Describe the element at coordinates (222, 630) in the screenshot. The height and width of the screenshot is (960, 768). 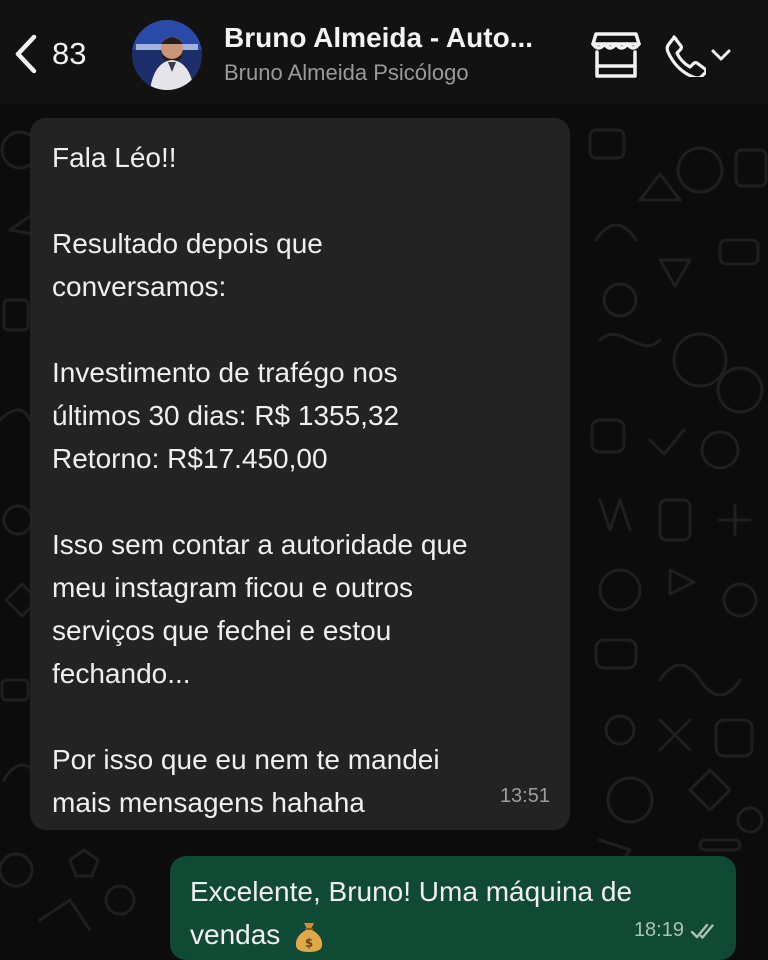
I see `message-line: serviços que fechei e estou` at that location.